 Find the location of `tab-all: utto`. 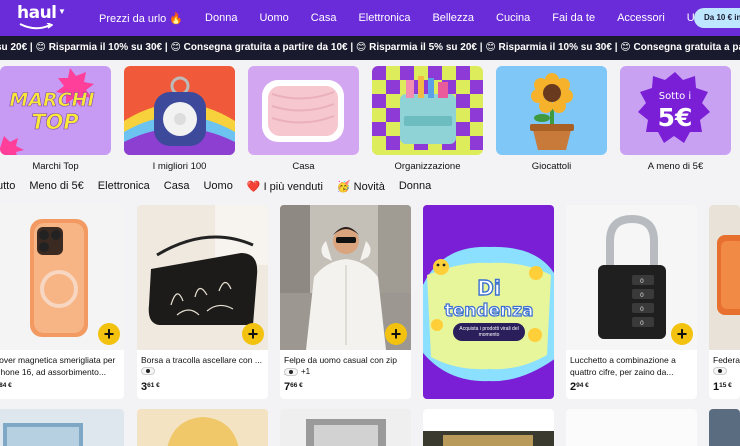

tab-all: utto is located at coordinates (7, 186).